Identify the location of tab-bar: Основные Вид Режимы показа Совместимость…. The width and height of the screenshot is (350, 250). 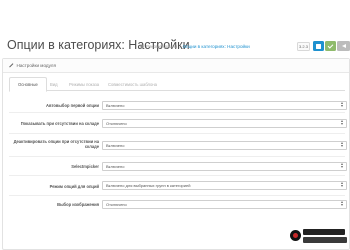
(177, 84).